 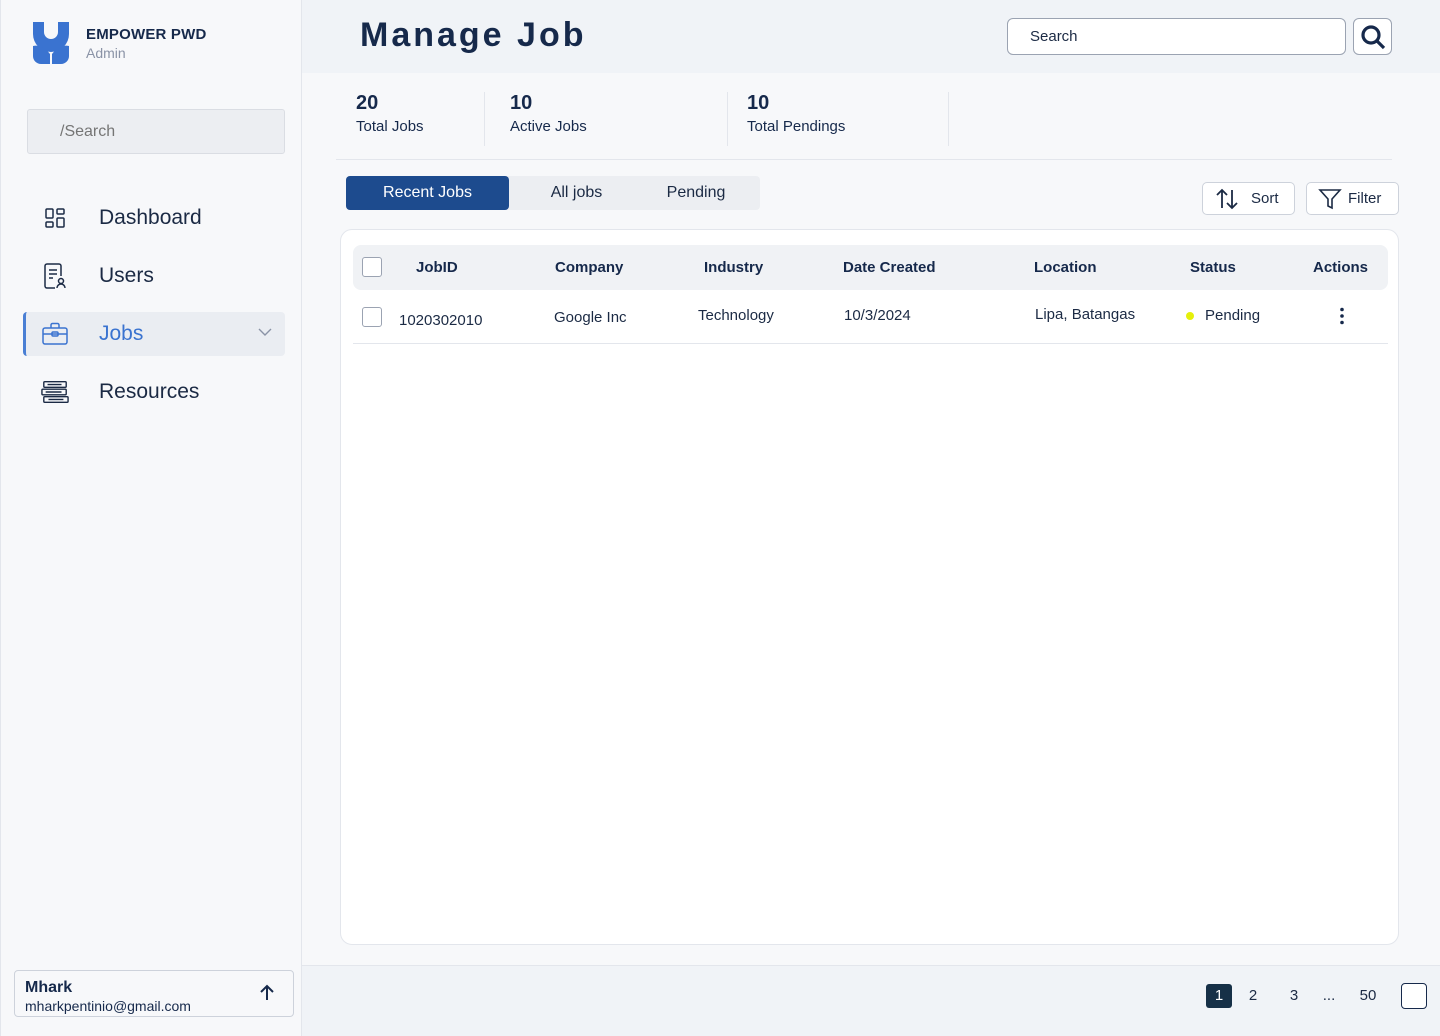 I want to click on page-button-3: 3, so click(x=1294, y=996).